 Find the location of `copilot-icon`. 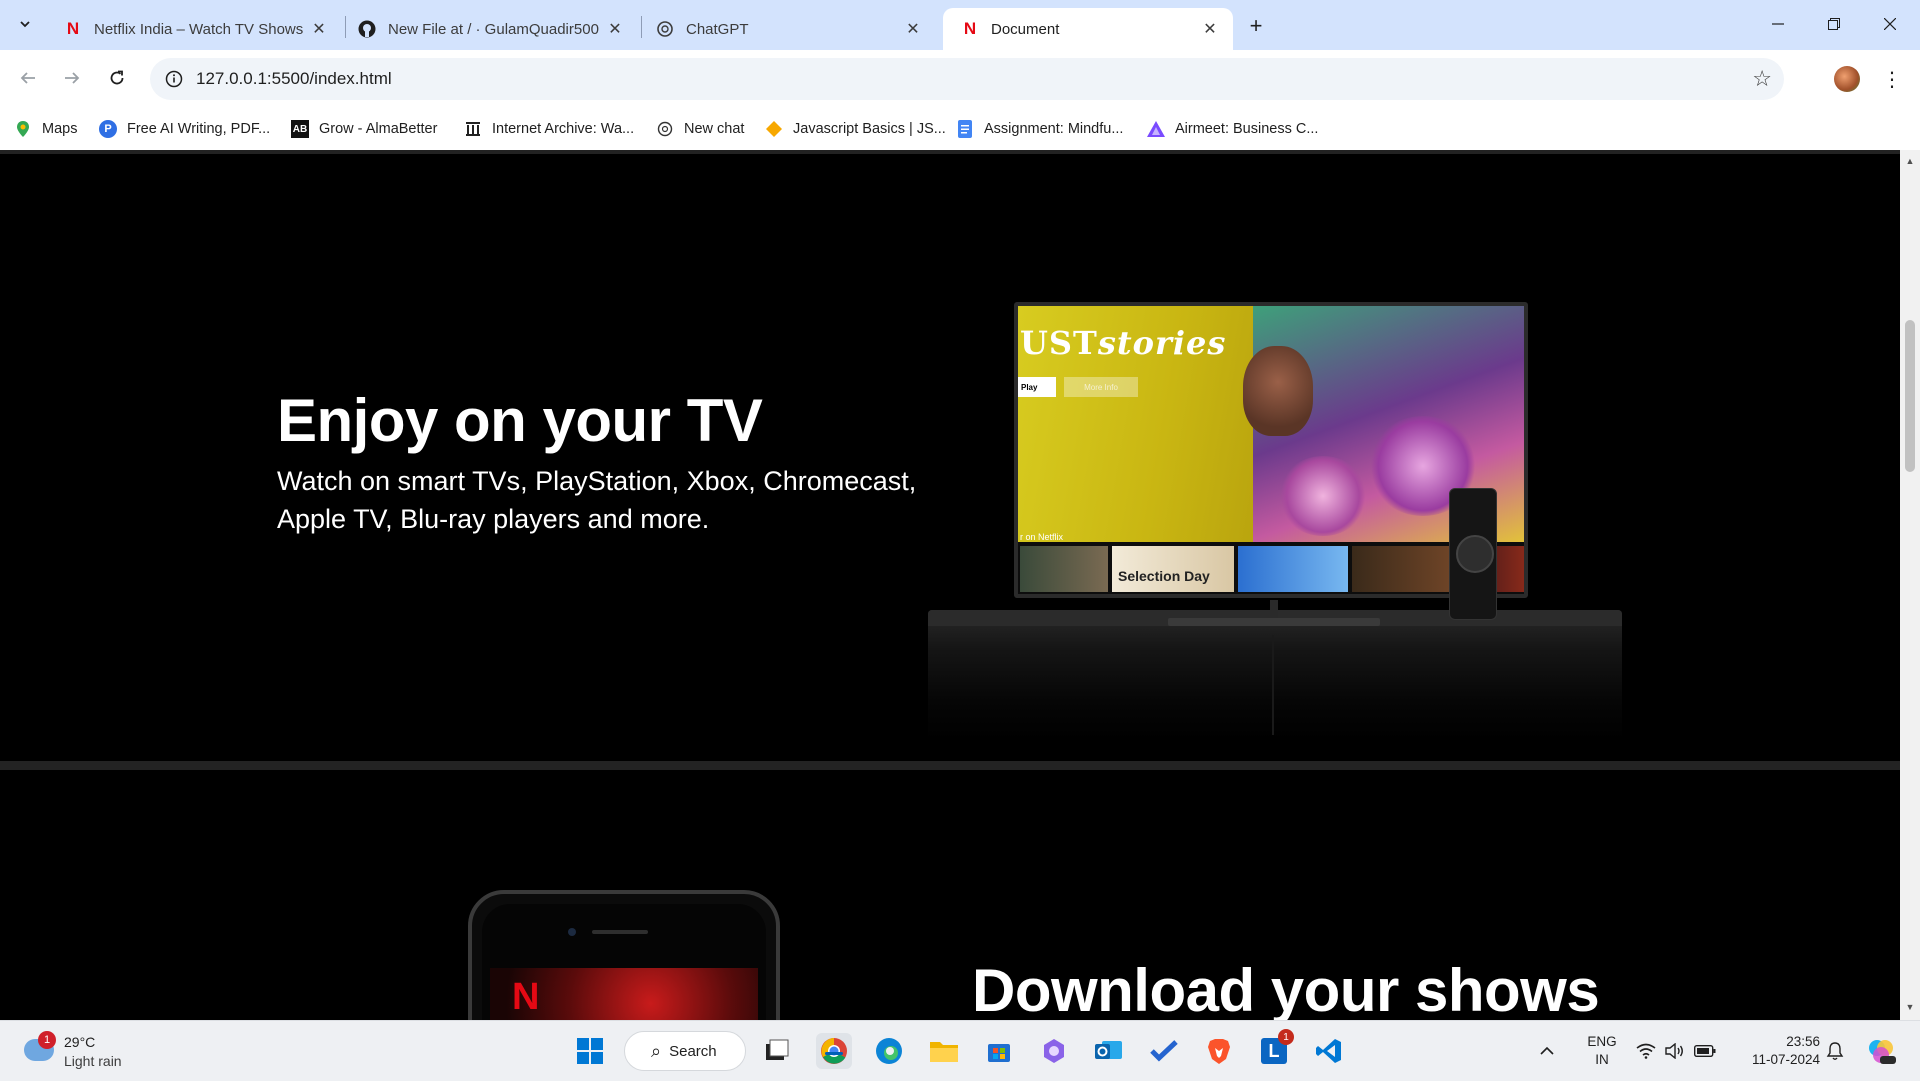

copilot-icon is located at coordinates (1054, 1051).